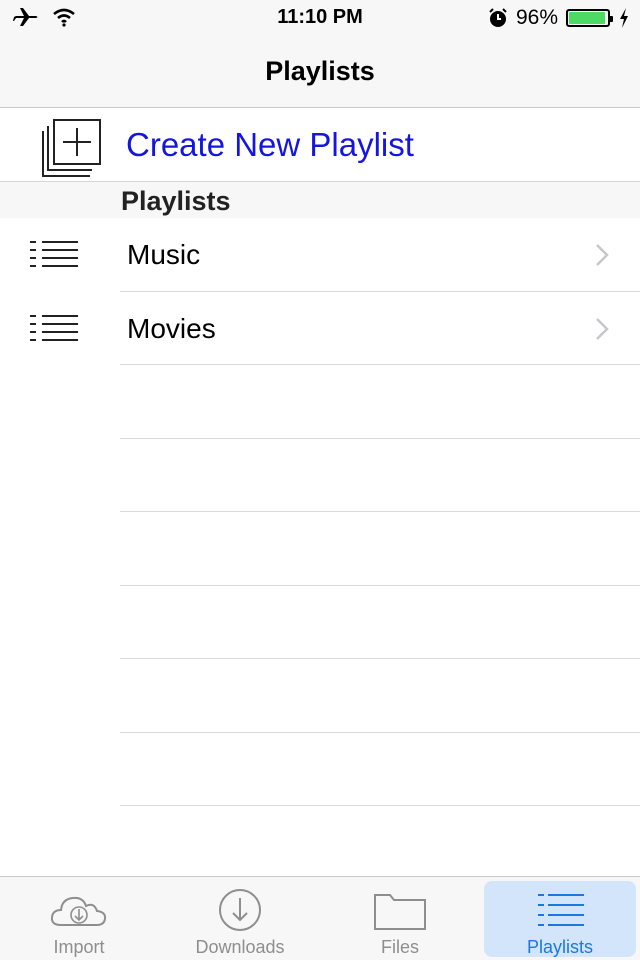 The height and width of the screenshot is (960, 640). What do you see at coordinates (400, 912) in the screenshot?
I see `folder-icon` at bounding box center [400, 912].